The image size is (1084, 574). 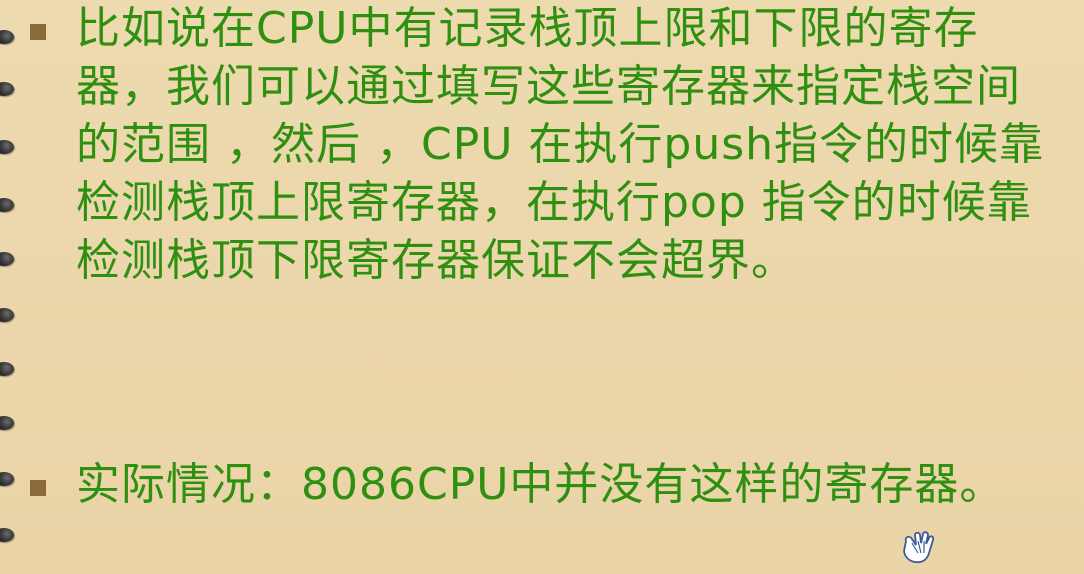 What do you see at coordinates (919, 547) in the screenshot?
I see `hand-pointer-icon` at bounding box center [919, 547].